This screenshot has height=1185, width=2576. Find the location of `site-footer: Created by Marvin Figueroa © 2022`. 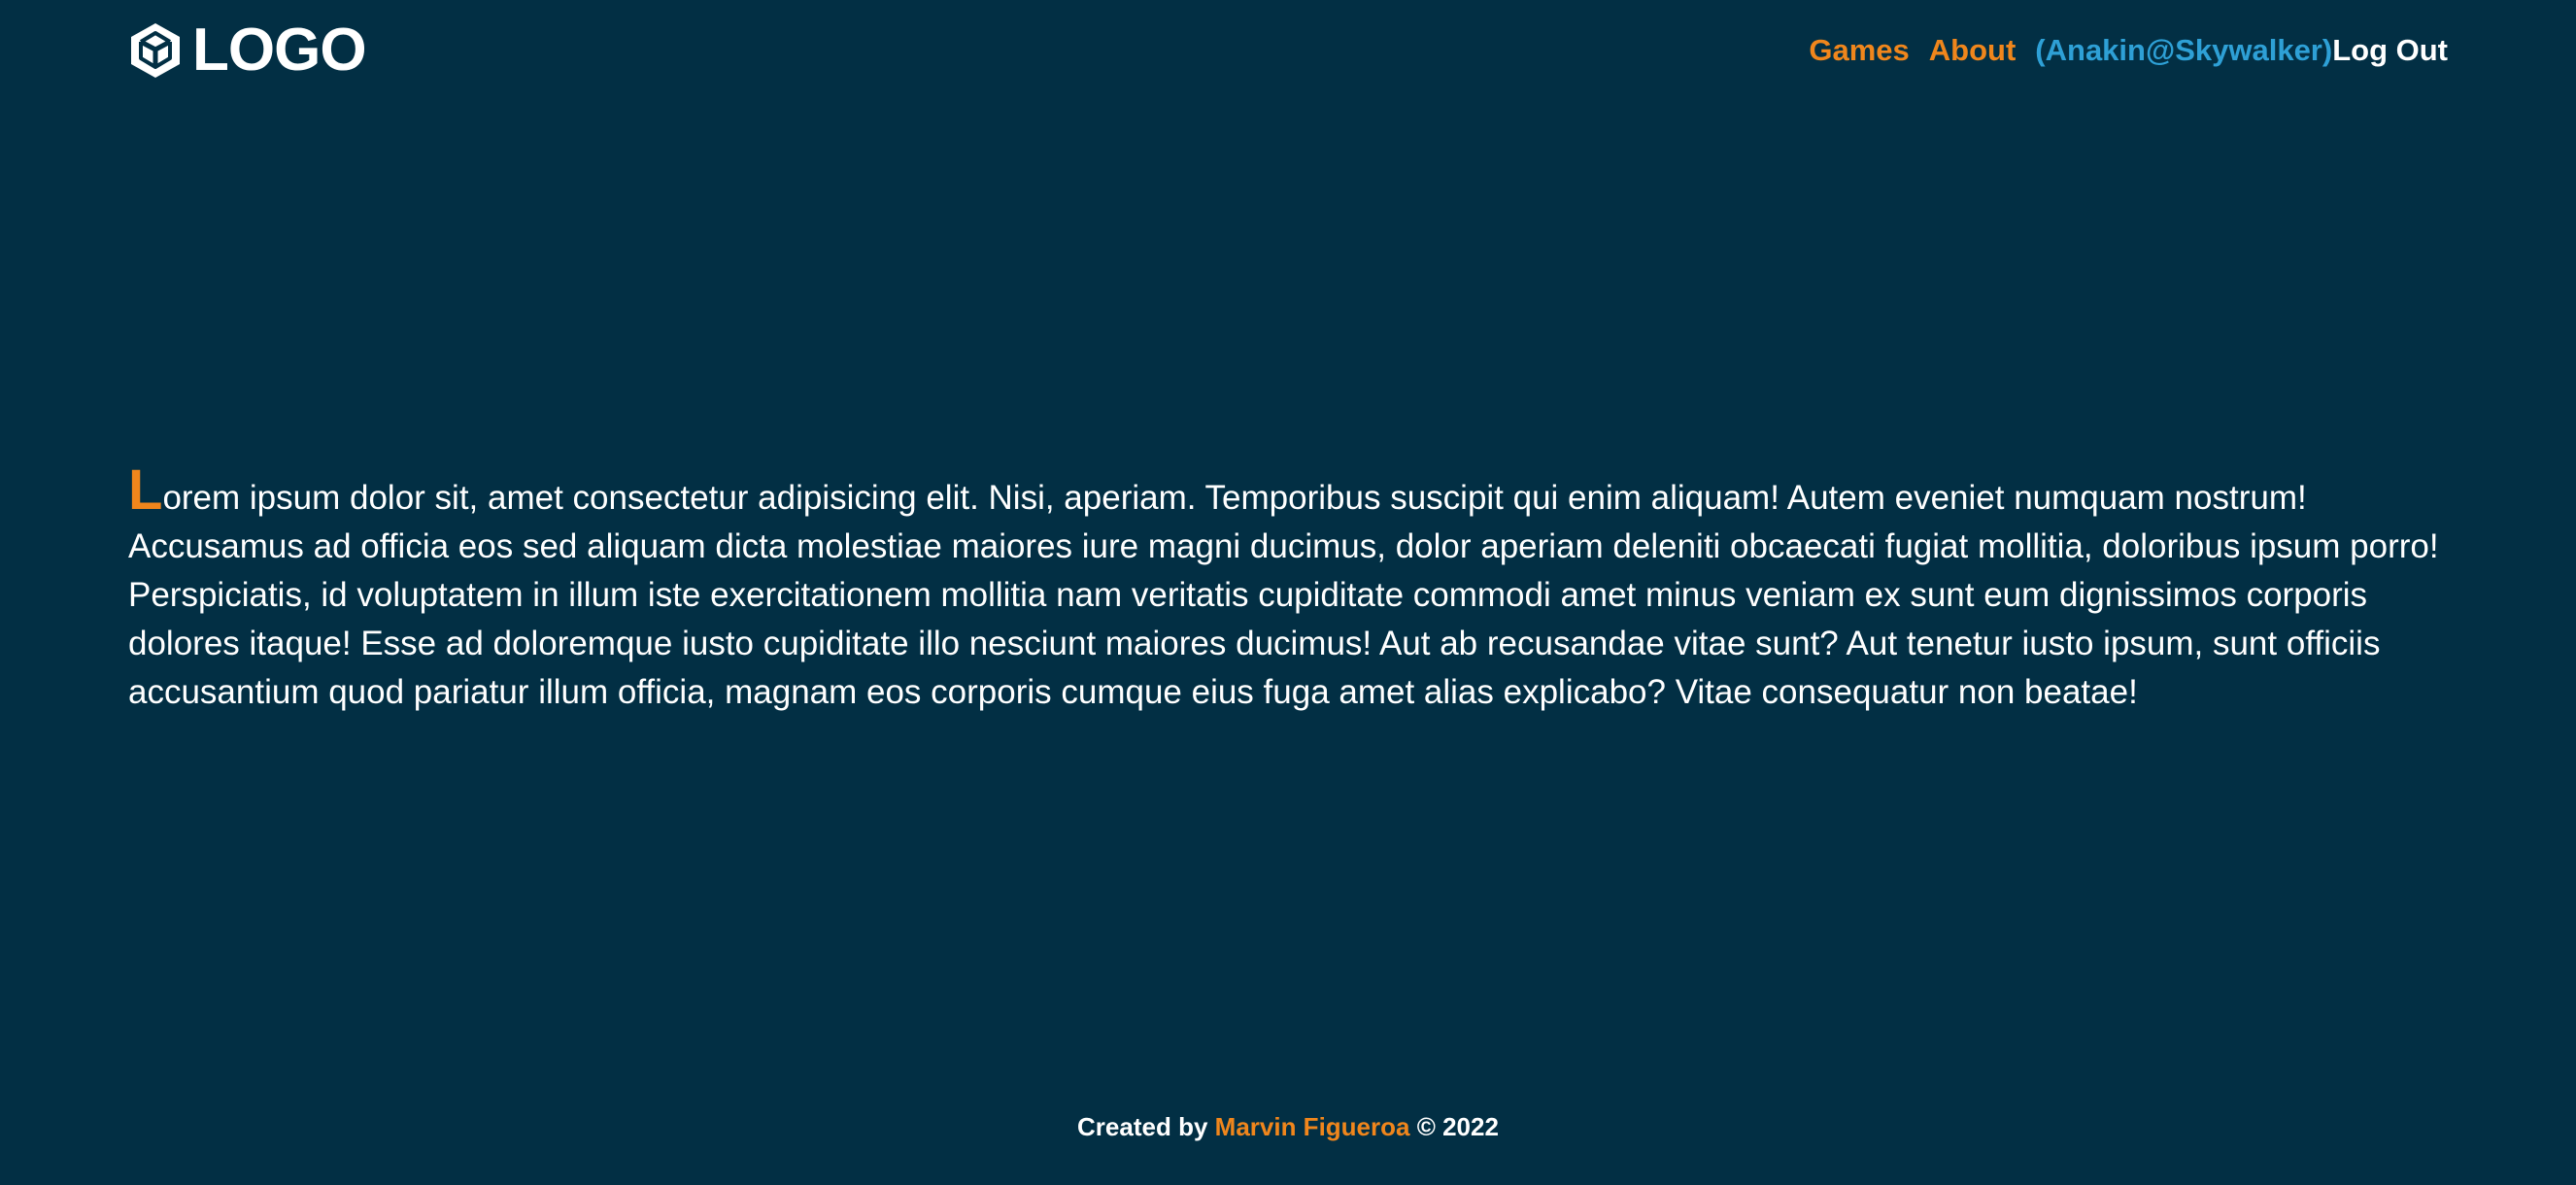

site-footer: Created by Marvin Figueroa © 2022 is located at coordinates (1288, 1127).